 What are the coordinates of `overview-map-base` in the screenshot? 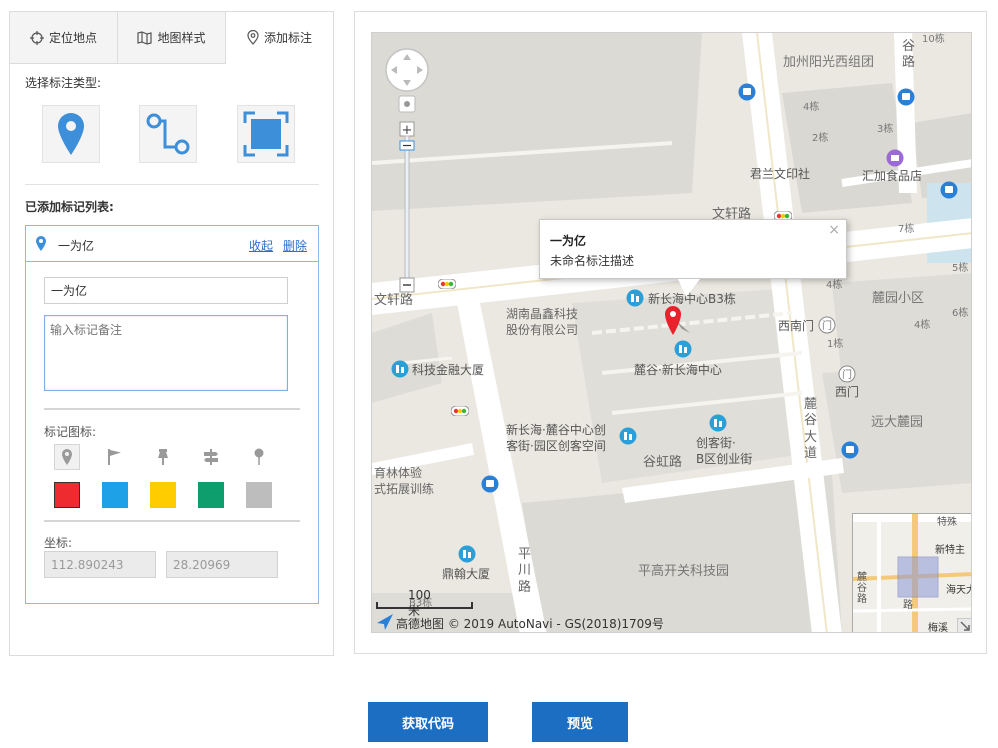 It's located at (912, 573).